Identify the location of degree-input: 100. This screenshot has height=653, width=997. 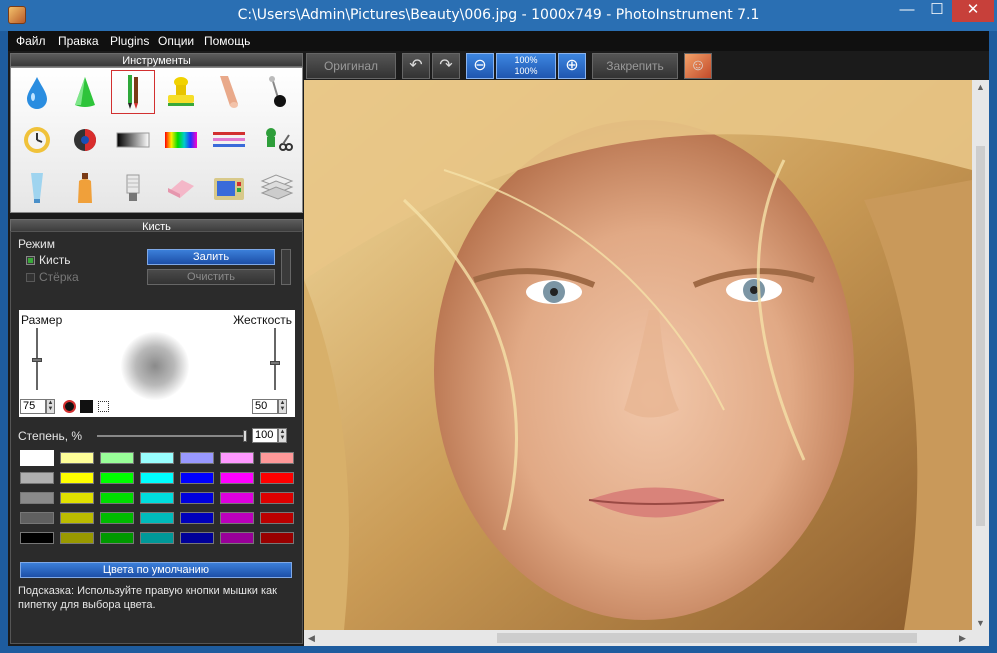
(265, 435).